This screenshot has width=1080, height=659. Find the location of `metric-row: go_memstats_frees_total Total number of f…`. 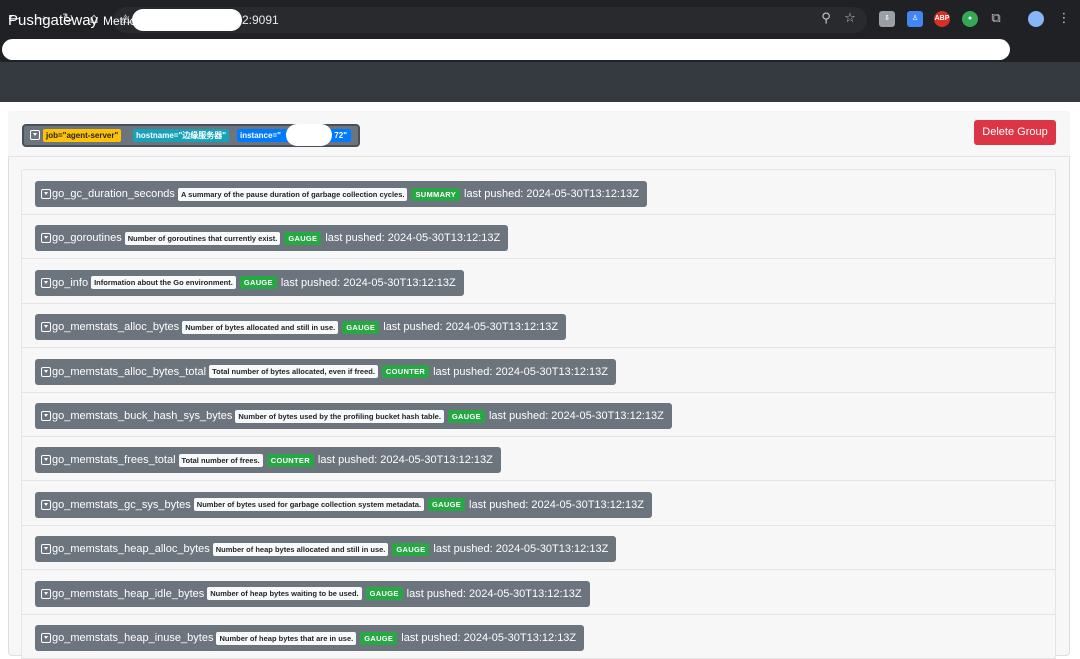

metric-row: go_memstats_frees_total Total number of f… is located at coordinates (538, 459).